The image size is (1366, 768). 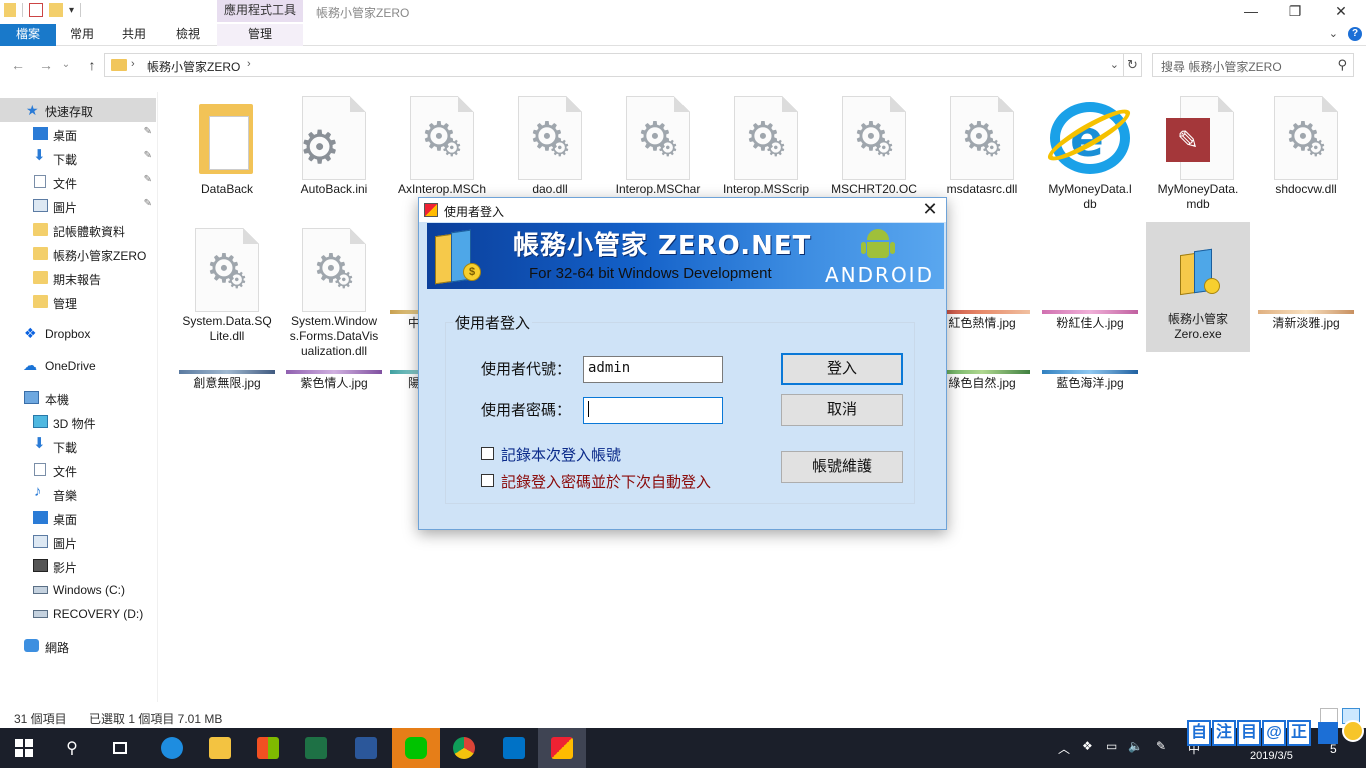 What do you see at coordinates (28, 35) in the screenshot?
I see `tab-file: 檔案` at bounding box center [28, 35].